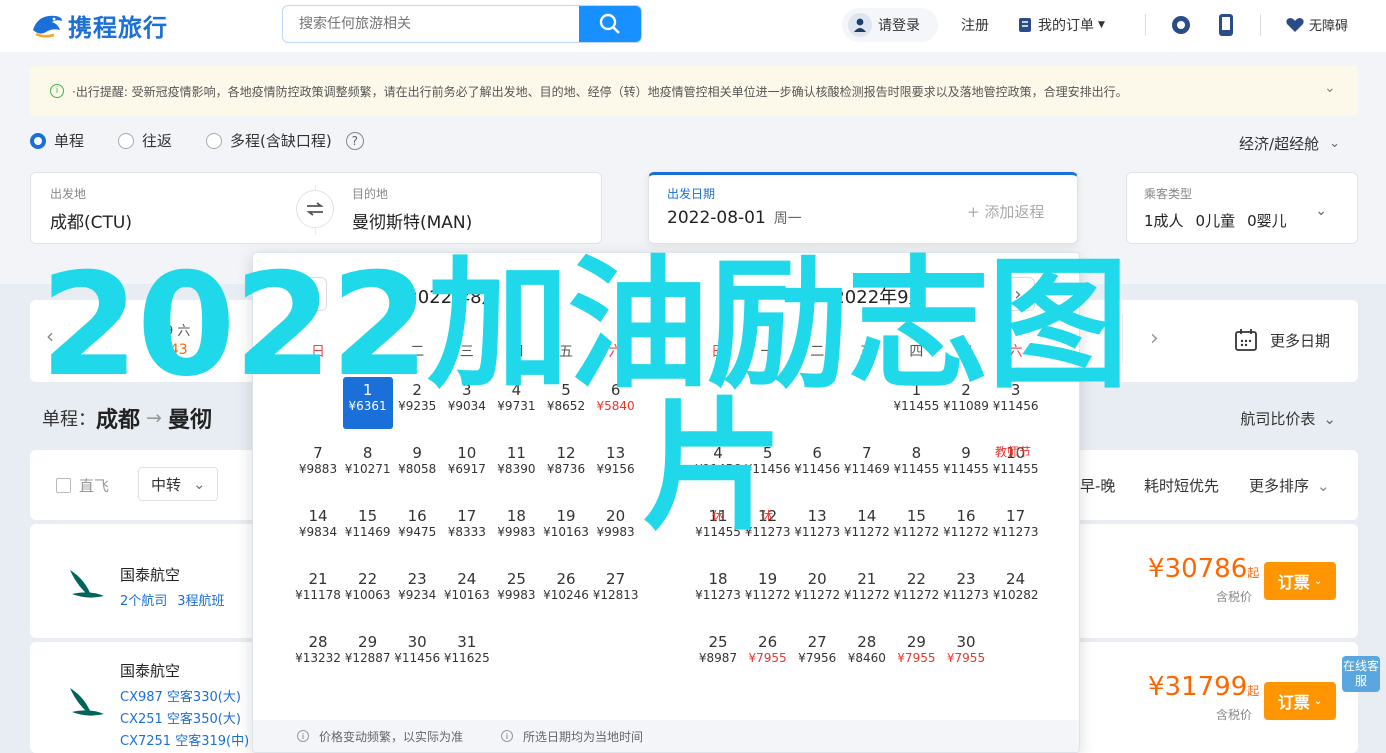 The height and width of the screenshot is (753, 1386). What do you see at coordinates (354, 140) in the screenshot?
I see `help-icon: ?` at bounding box center [354, 140].